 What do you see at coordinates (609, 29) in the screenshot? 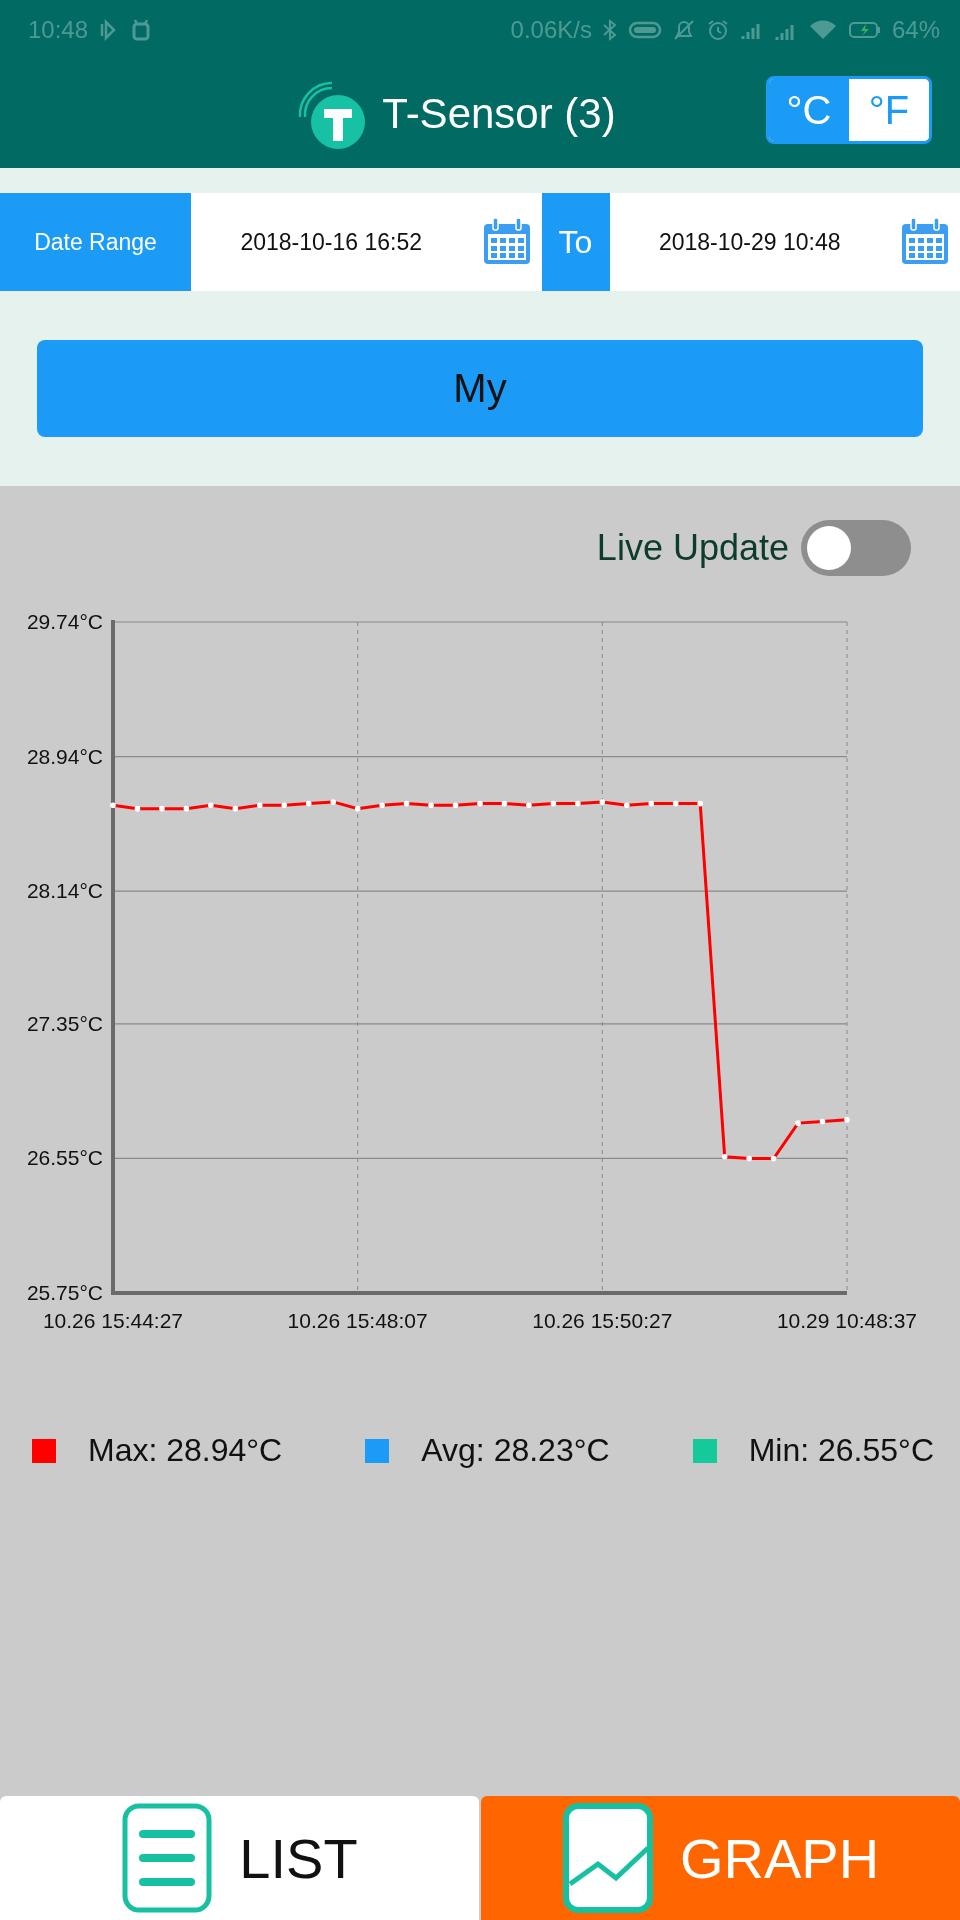
I see `bluetooth-icon` at bounding box center [609, 29].